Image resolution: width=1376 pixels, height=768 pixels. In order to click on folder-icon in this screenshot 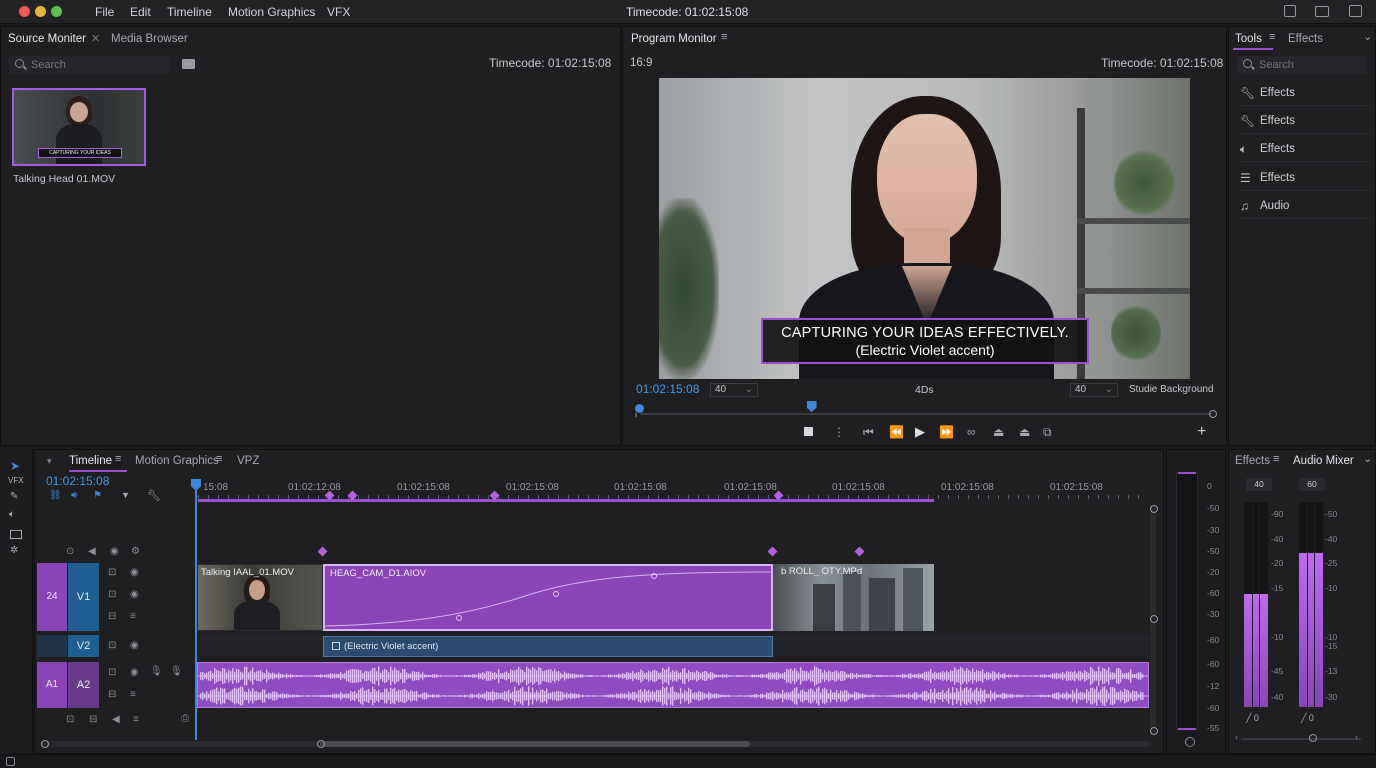, I will do `click(188, 64)`.